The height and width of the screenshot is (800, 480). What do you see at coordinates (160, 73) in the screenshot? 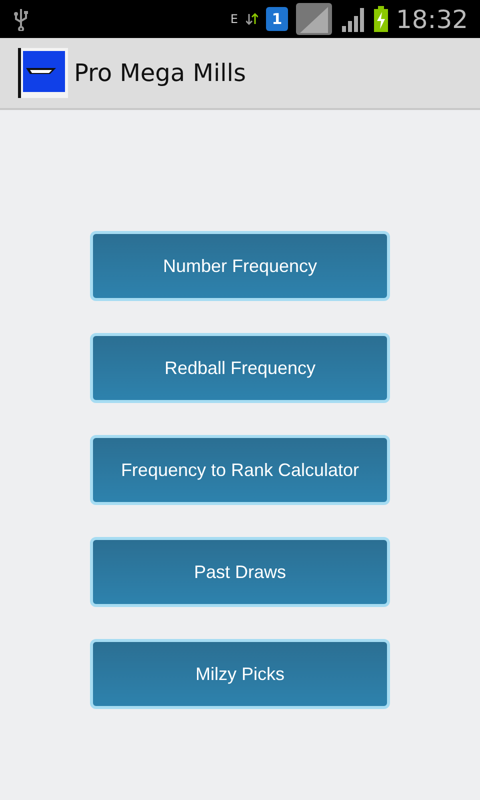
I see `app-title: Pro Mega Mills` at bounding box center [160, 73].